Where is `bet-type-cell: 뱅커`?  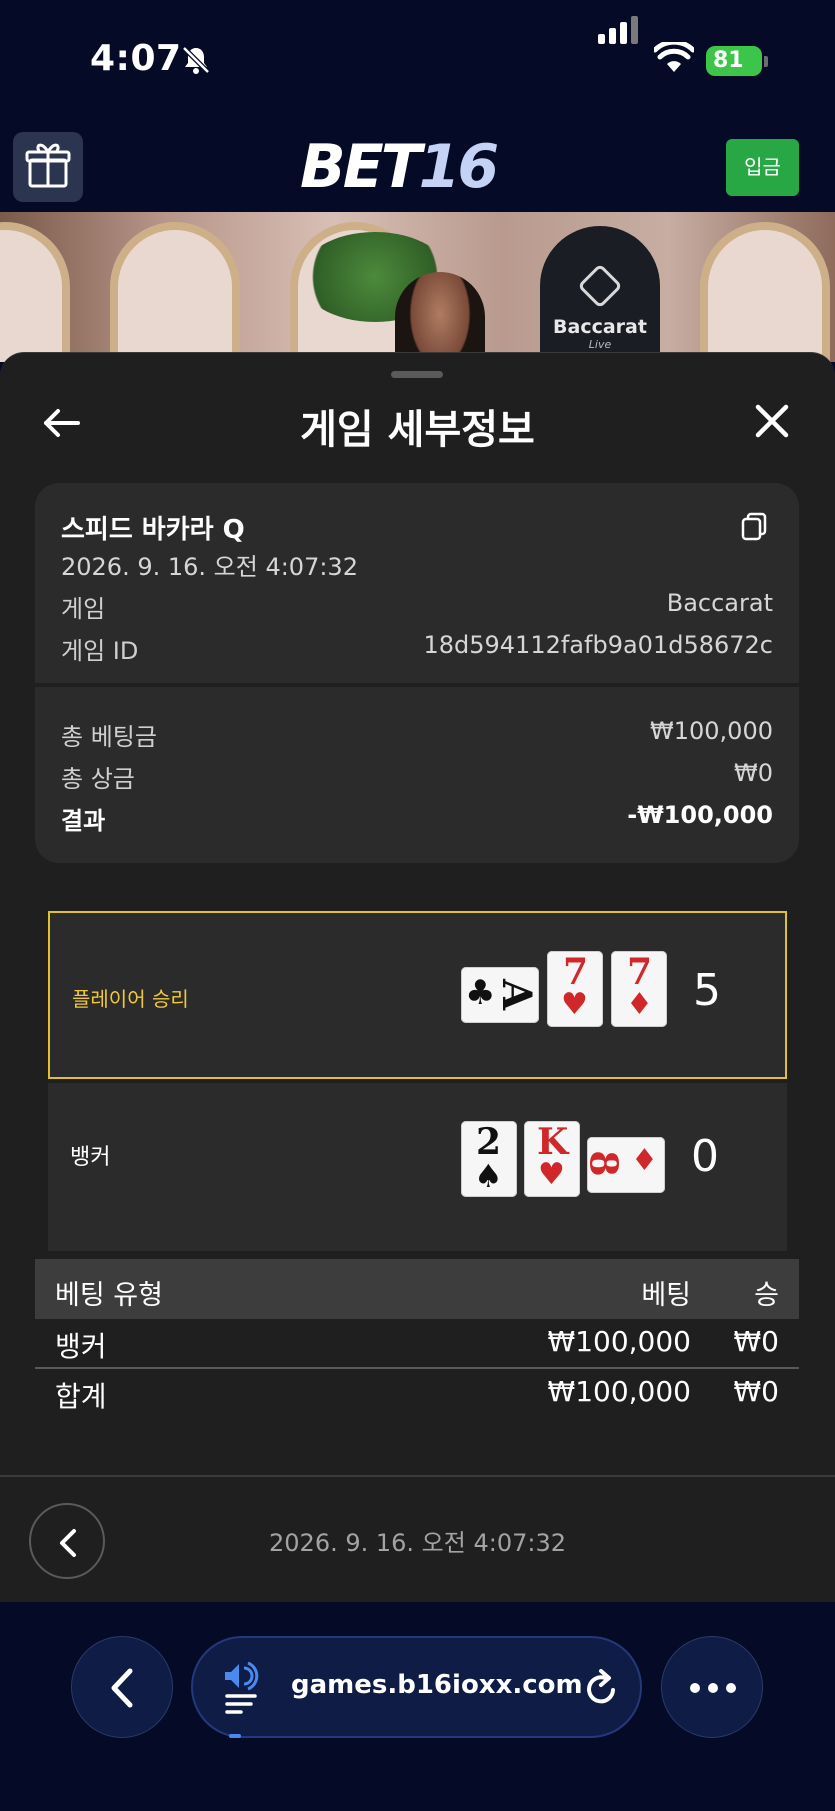
bet-type-cell: 뱅커 is located at coordinates (81, 1346).